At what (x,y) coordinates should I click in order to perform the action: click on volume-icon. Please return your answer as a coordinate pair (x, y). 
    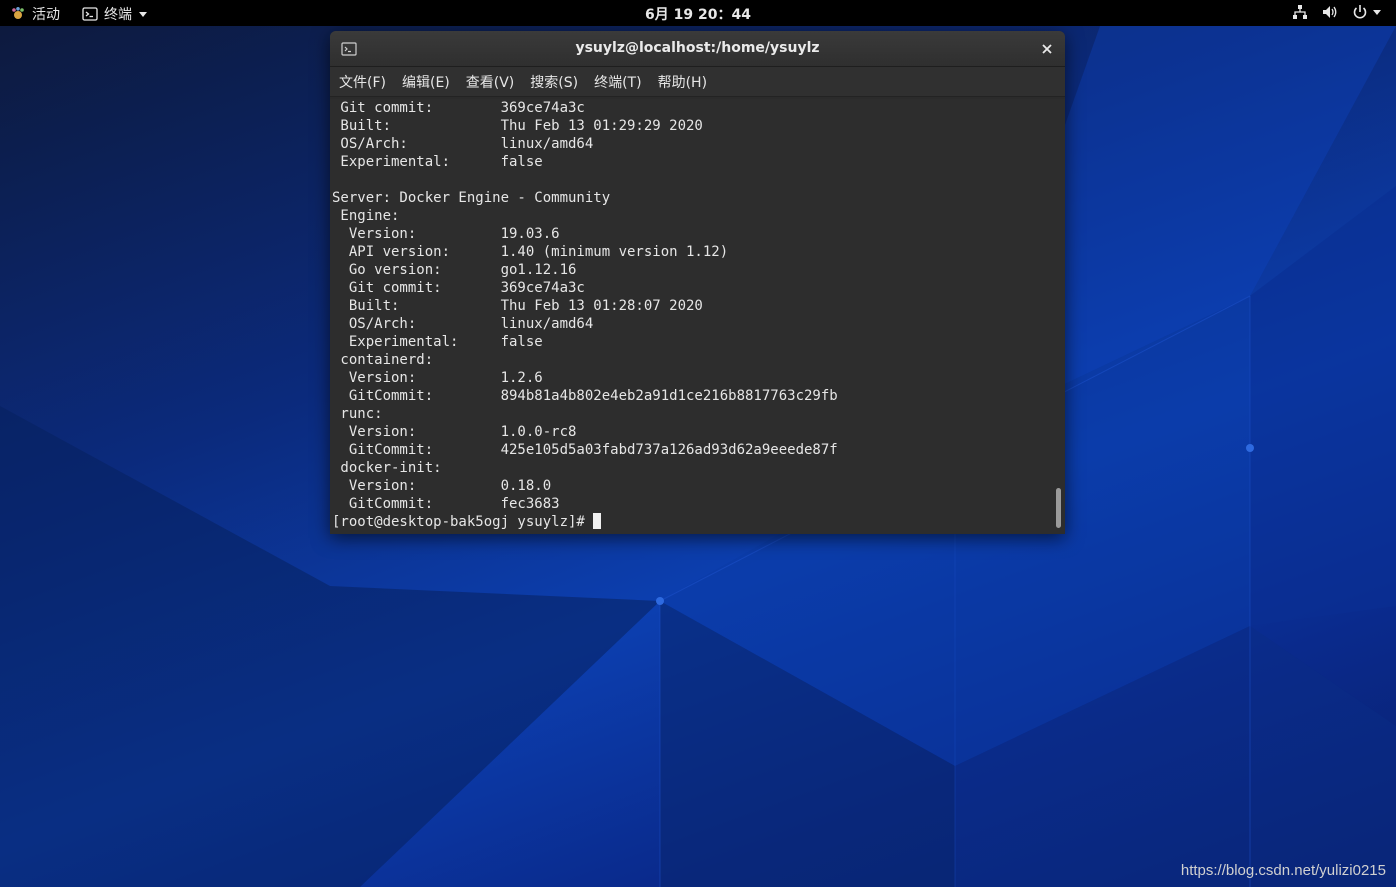
    Looking at the image, I should click on (1330, 12).